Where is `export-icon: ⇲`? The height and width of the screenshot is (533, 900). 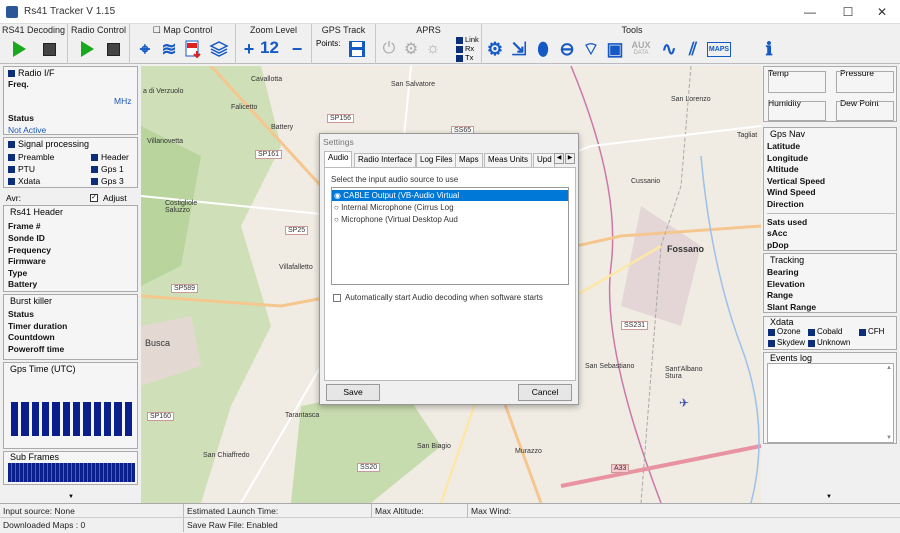
export-icon: ⇲ is located at coordinates (519, 49).